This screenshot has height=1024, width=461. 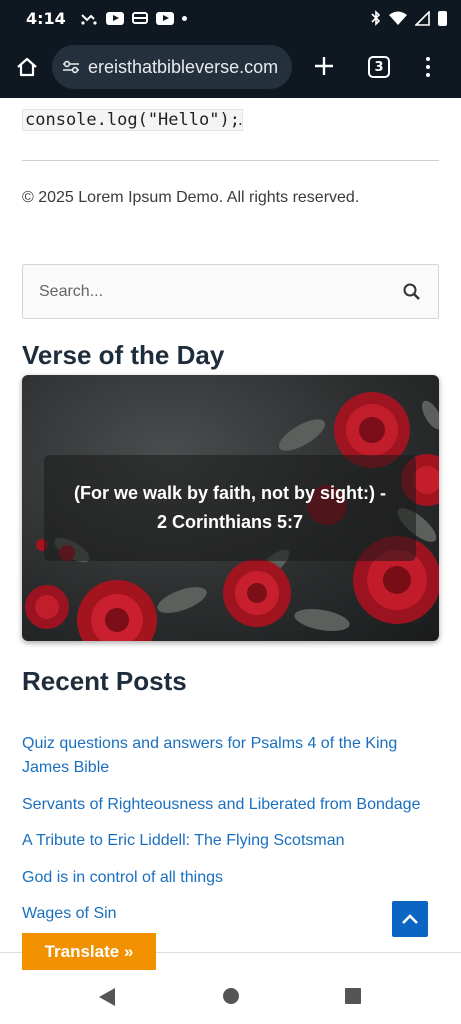 I want to click on code-tail: ., so click(x=240, y=119).